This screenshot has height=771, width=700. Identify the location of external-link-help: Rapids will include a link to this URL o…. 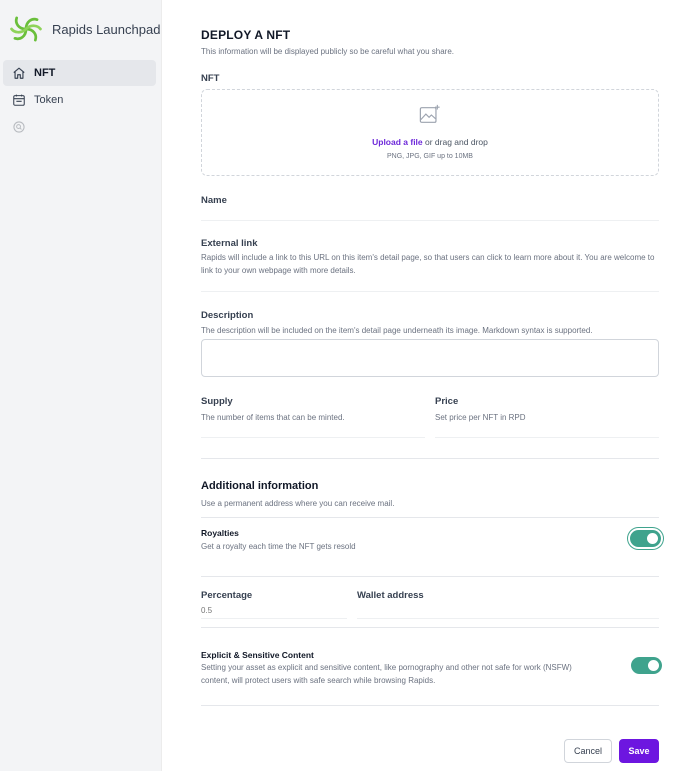
(428, 264).